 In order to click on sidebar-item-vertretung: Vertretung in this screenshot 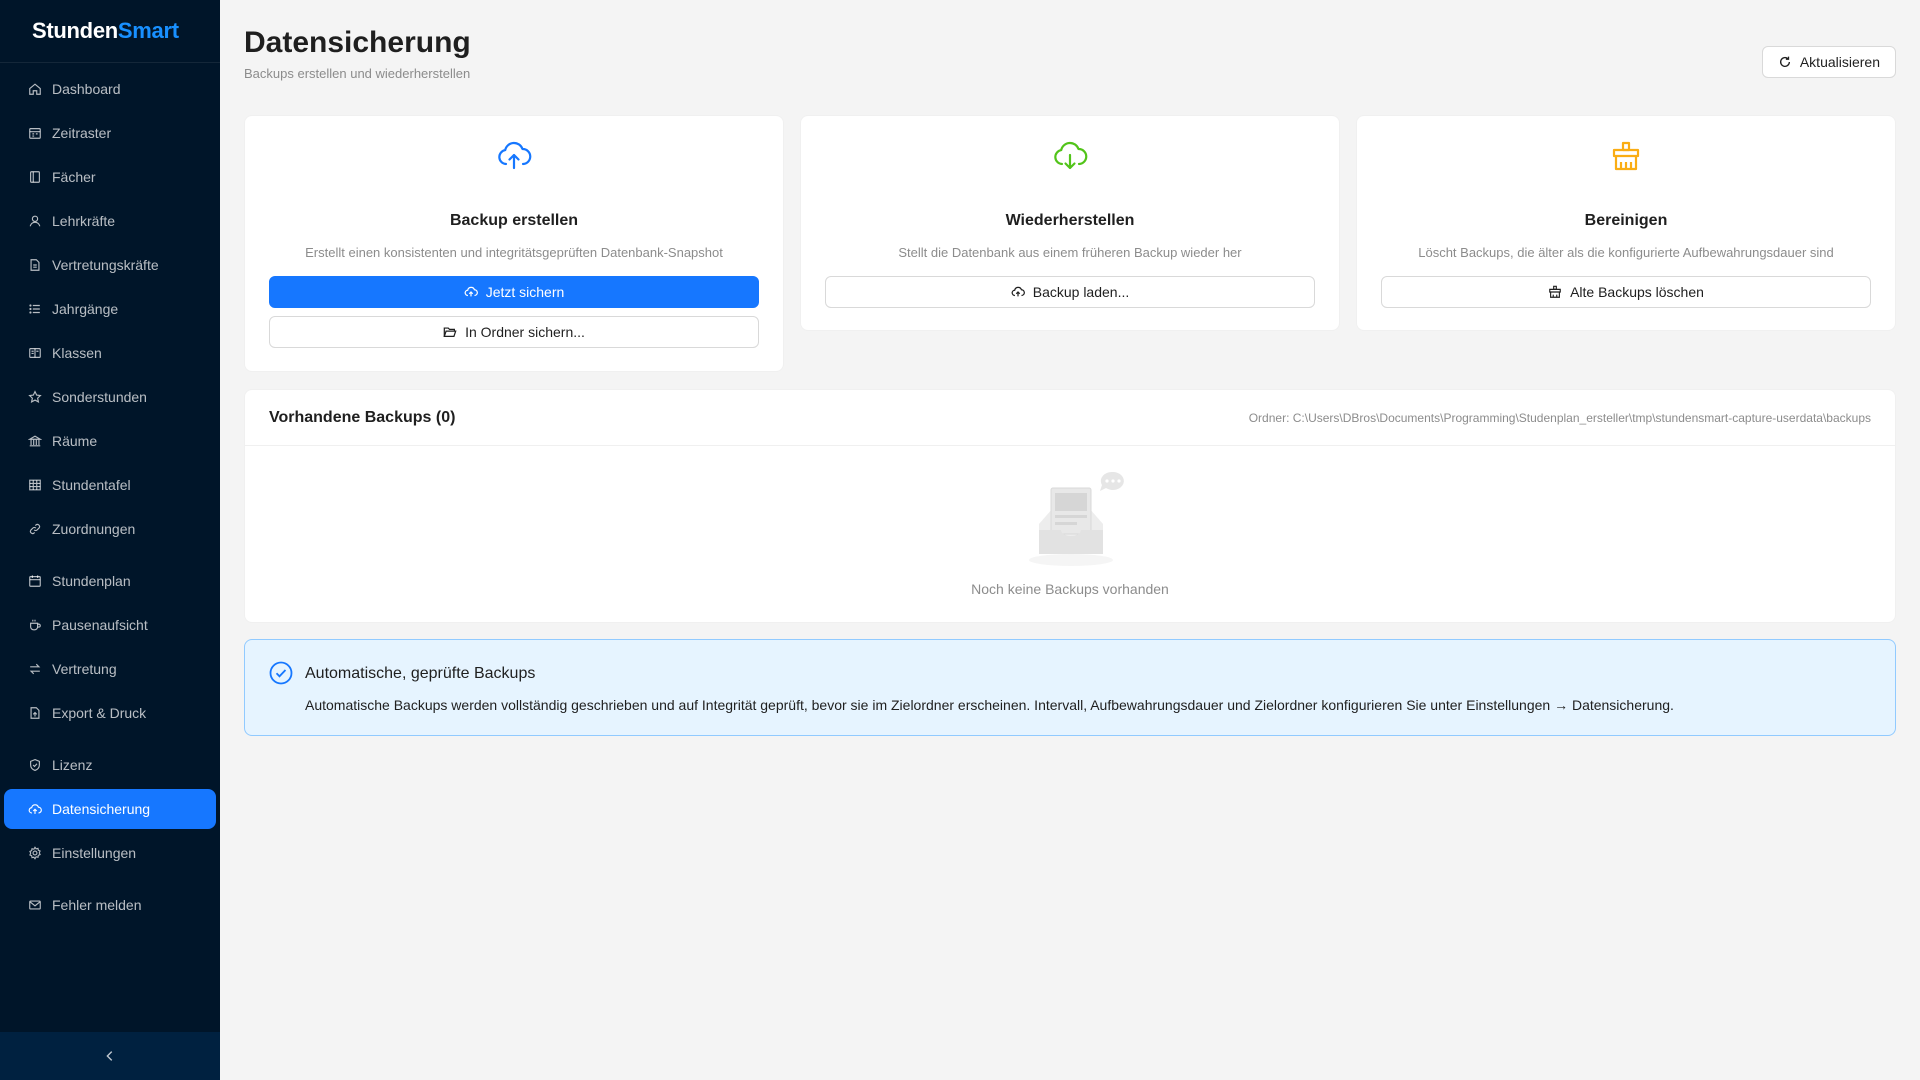, I will do `click(110, 669)`.